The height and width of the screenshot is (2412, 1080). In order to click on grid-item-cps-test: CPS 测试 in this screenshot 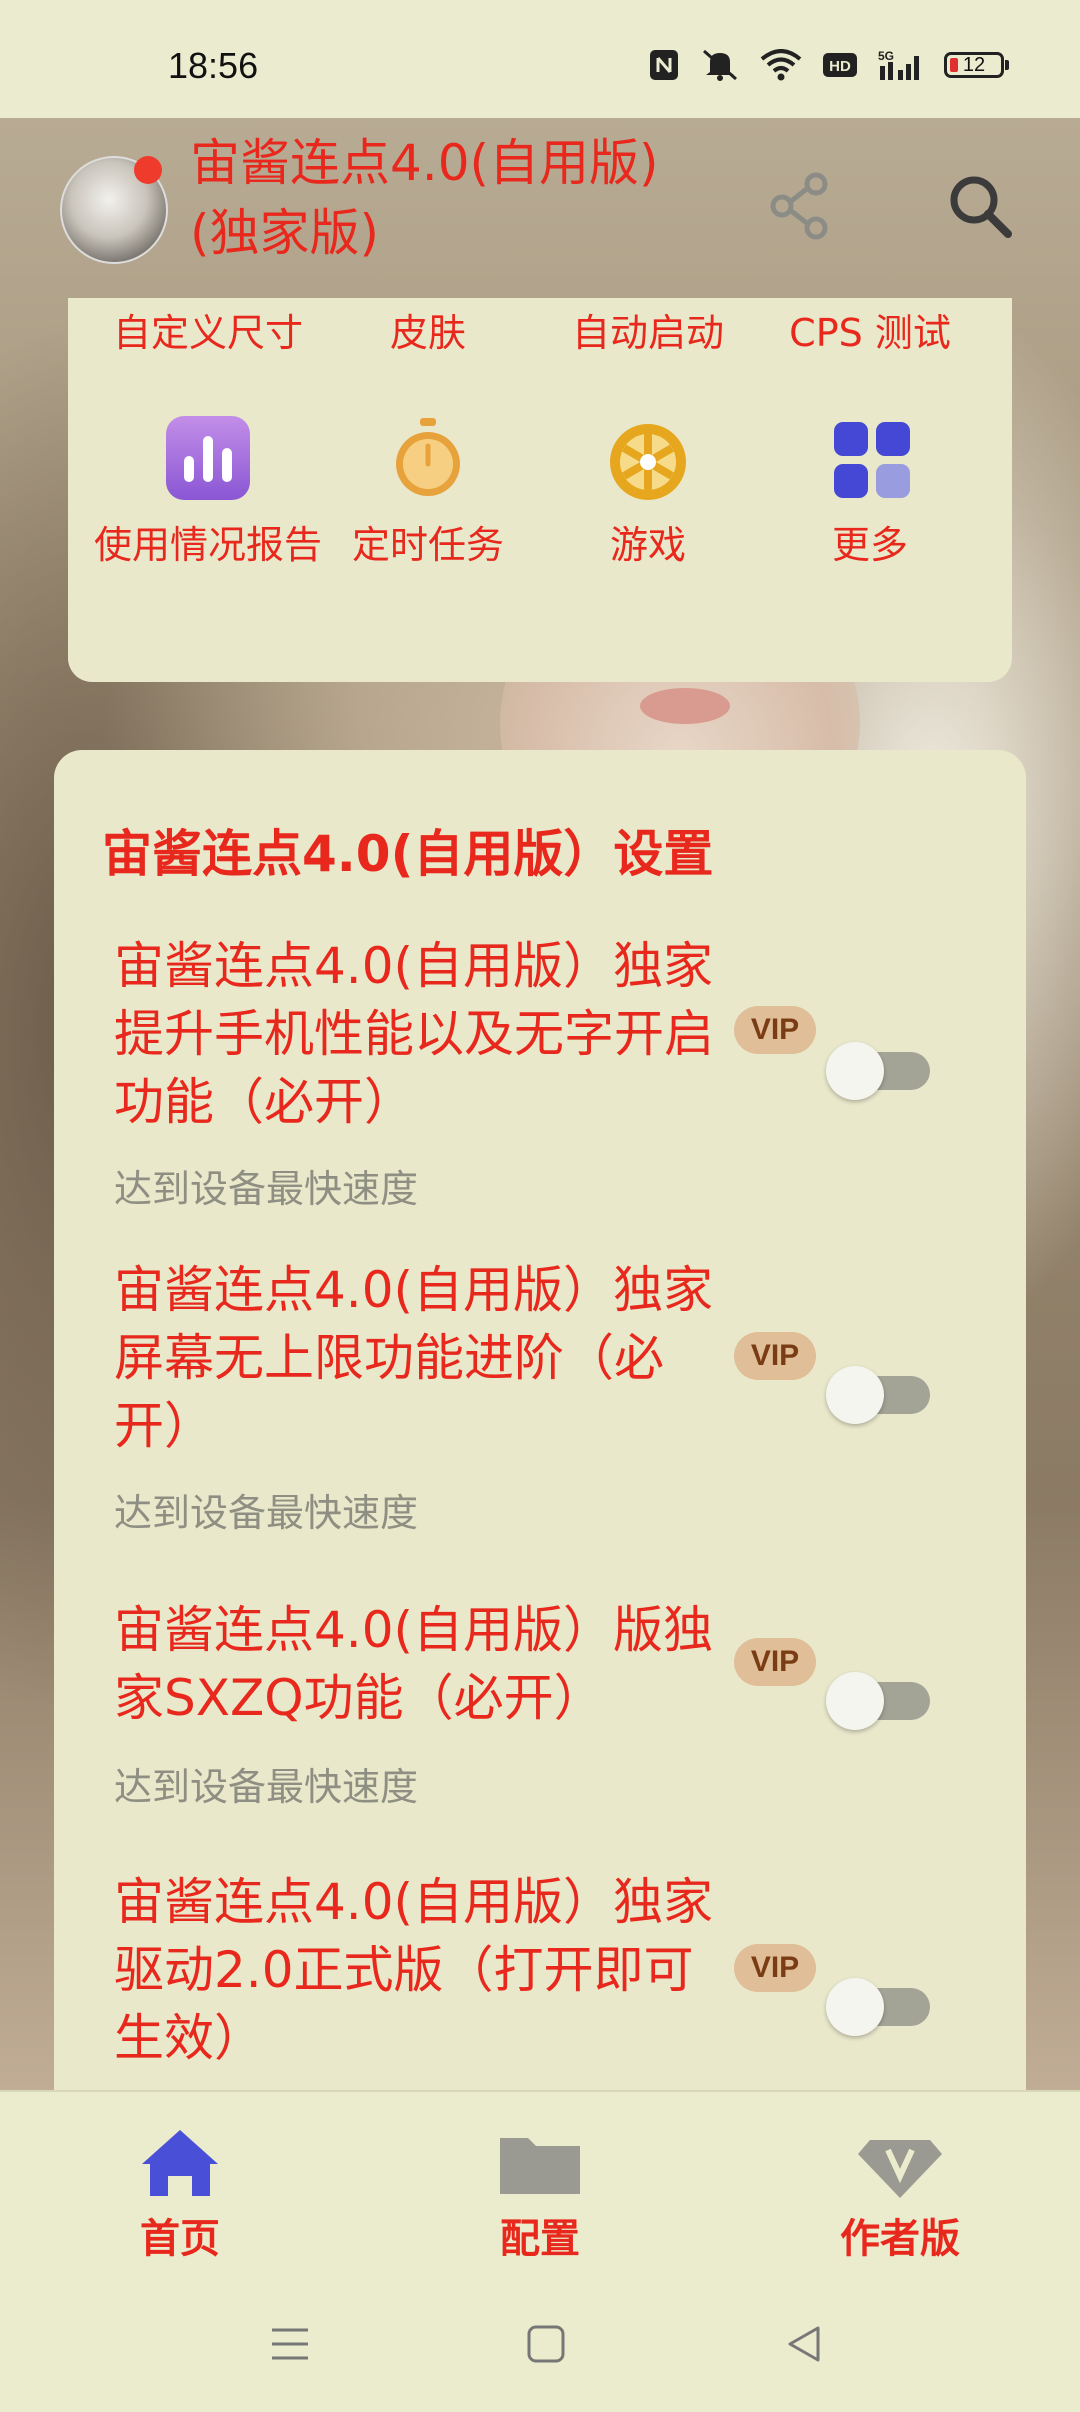, I will do `click(870, 329)`.